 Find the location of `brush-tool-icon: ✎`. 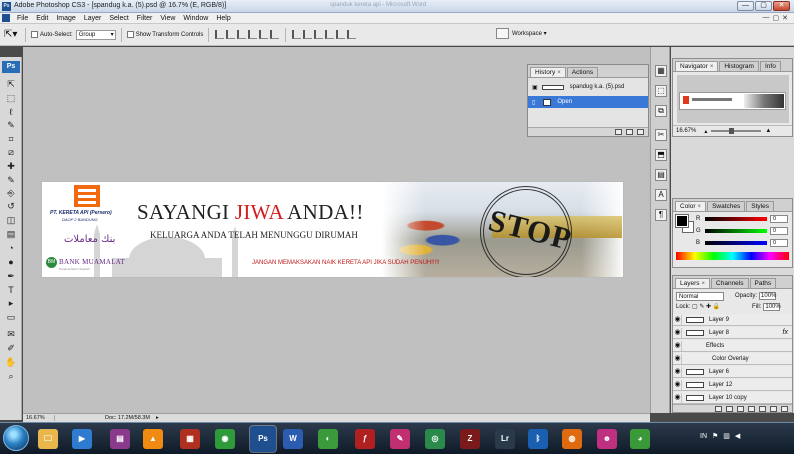

brush-tool-icon: ✎ is located at coordinates (11, 180).